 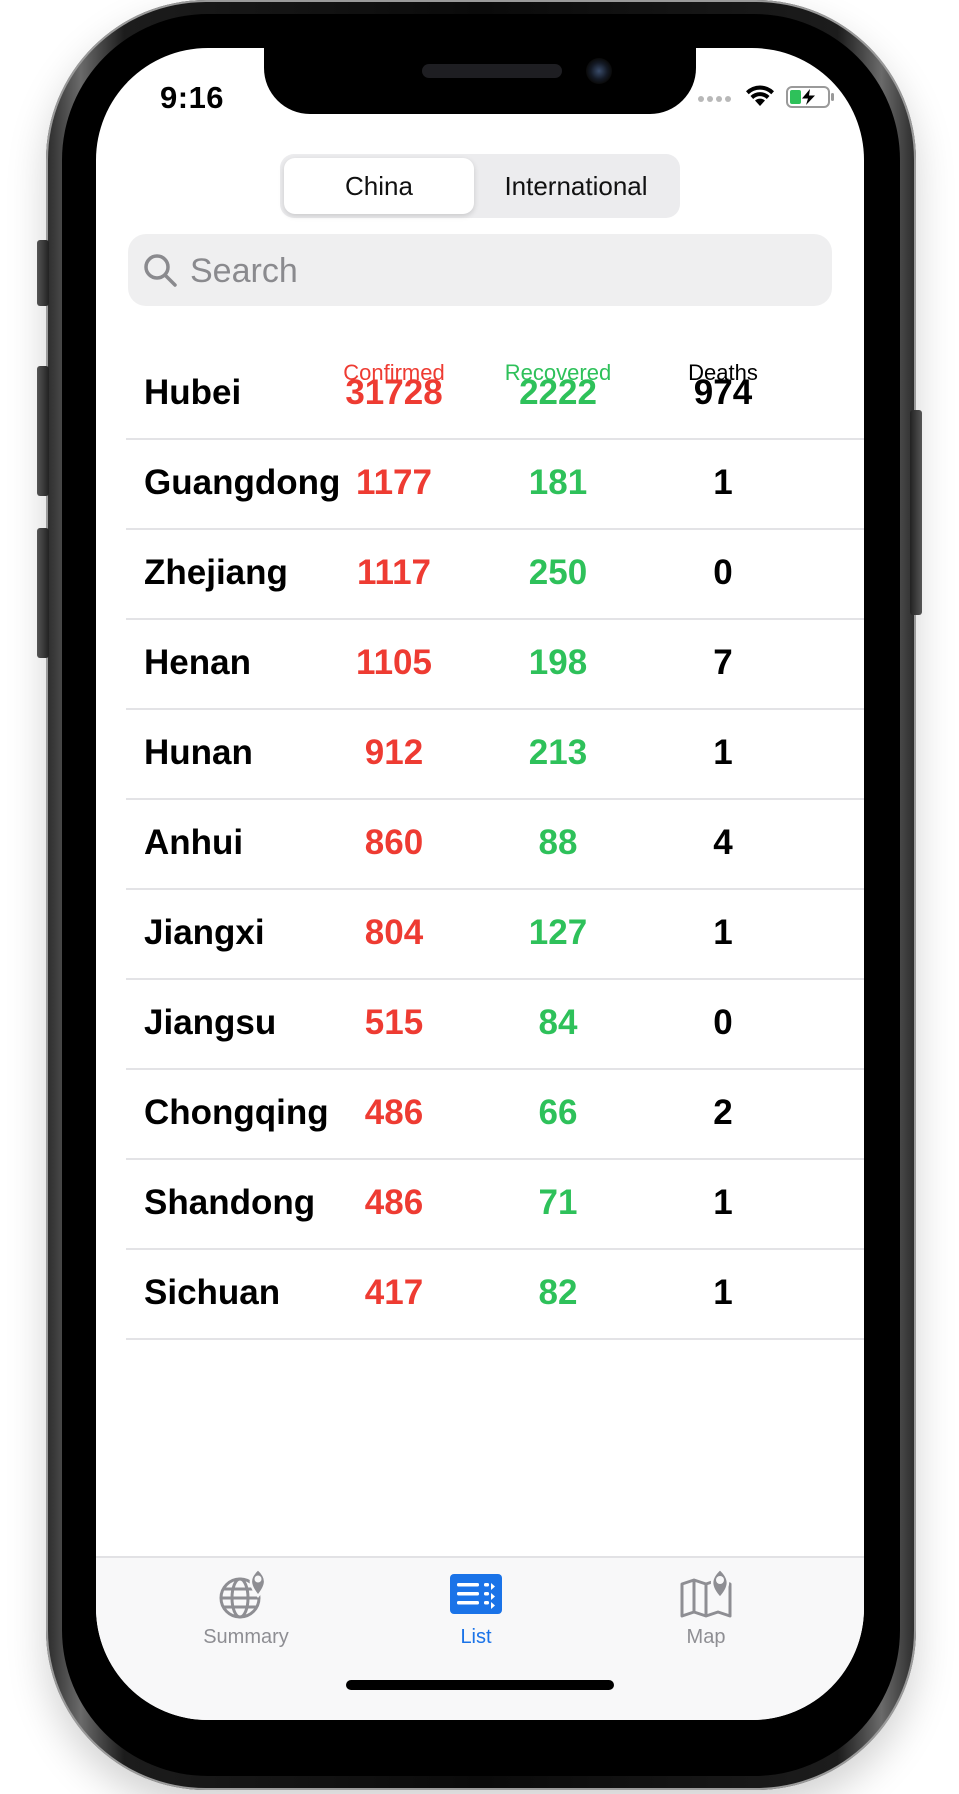 I want to click on table-row: Sichuan 417 82 1, so click(x=495, y=1294).